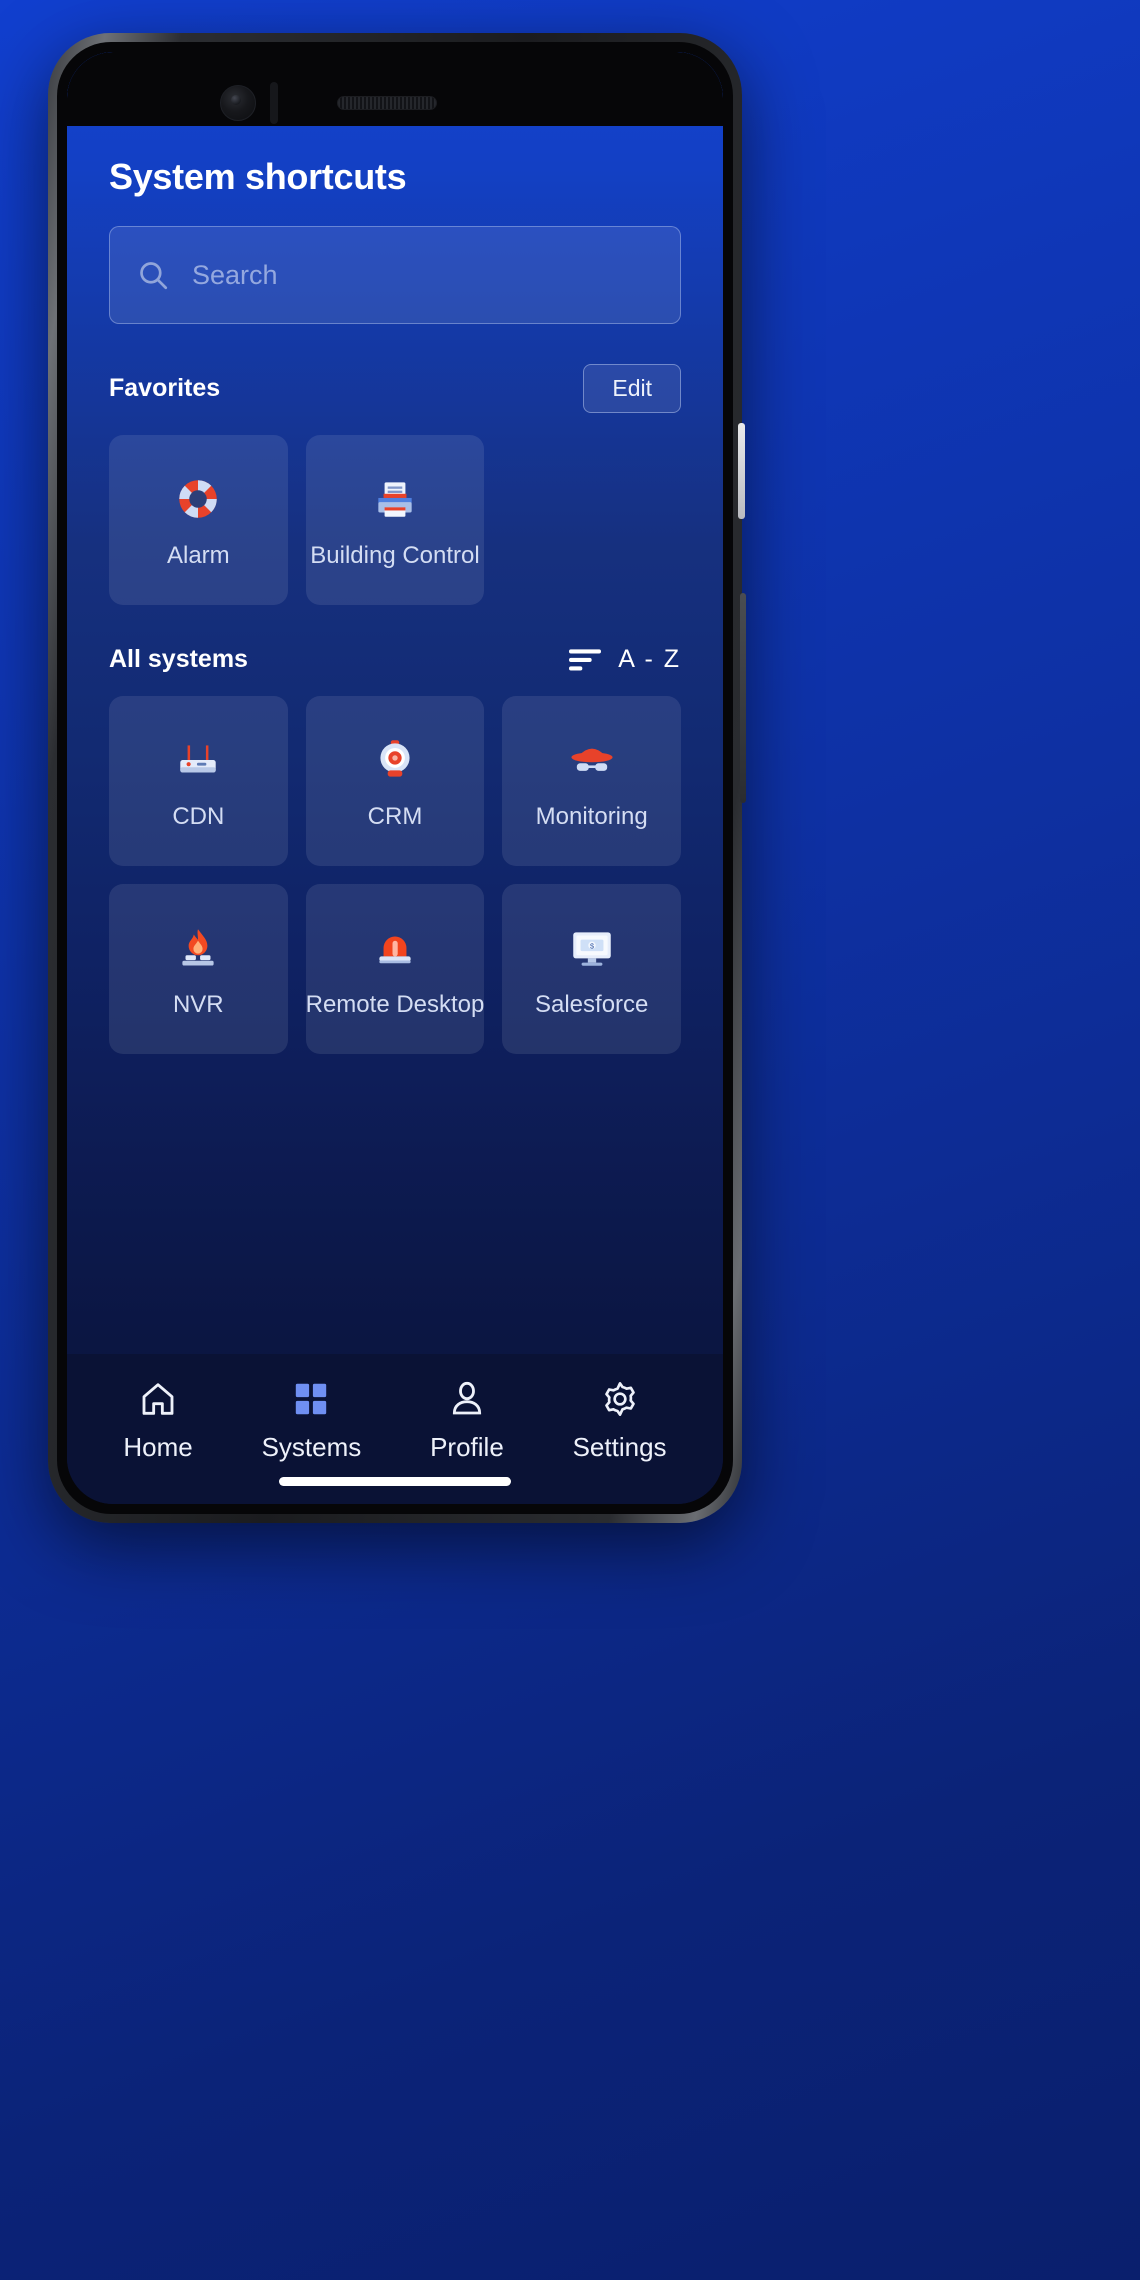  What do you see at coordinates (165, 388) in the screenshot?
I see `favorites-title: Favorites` at bounding box center [165, 388].